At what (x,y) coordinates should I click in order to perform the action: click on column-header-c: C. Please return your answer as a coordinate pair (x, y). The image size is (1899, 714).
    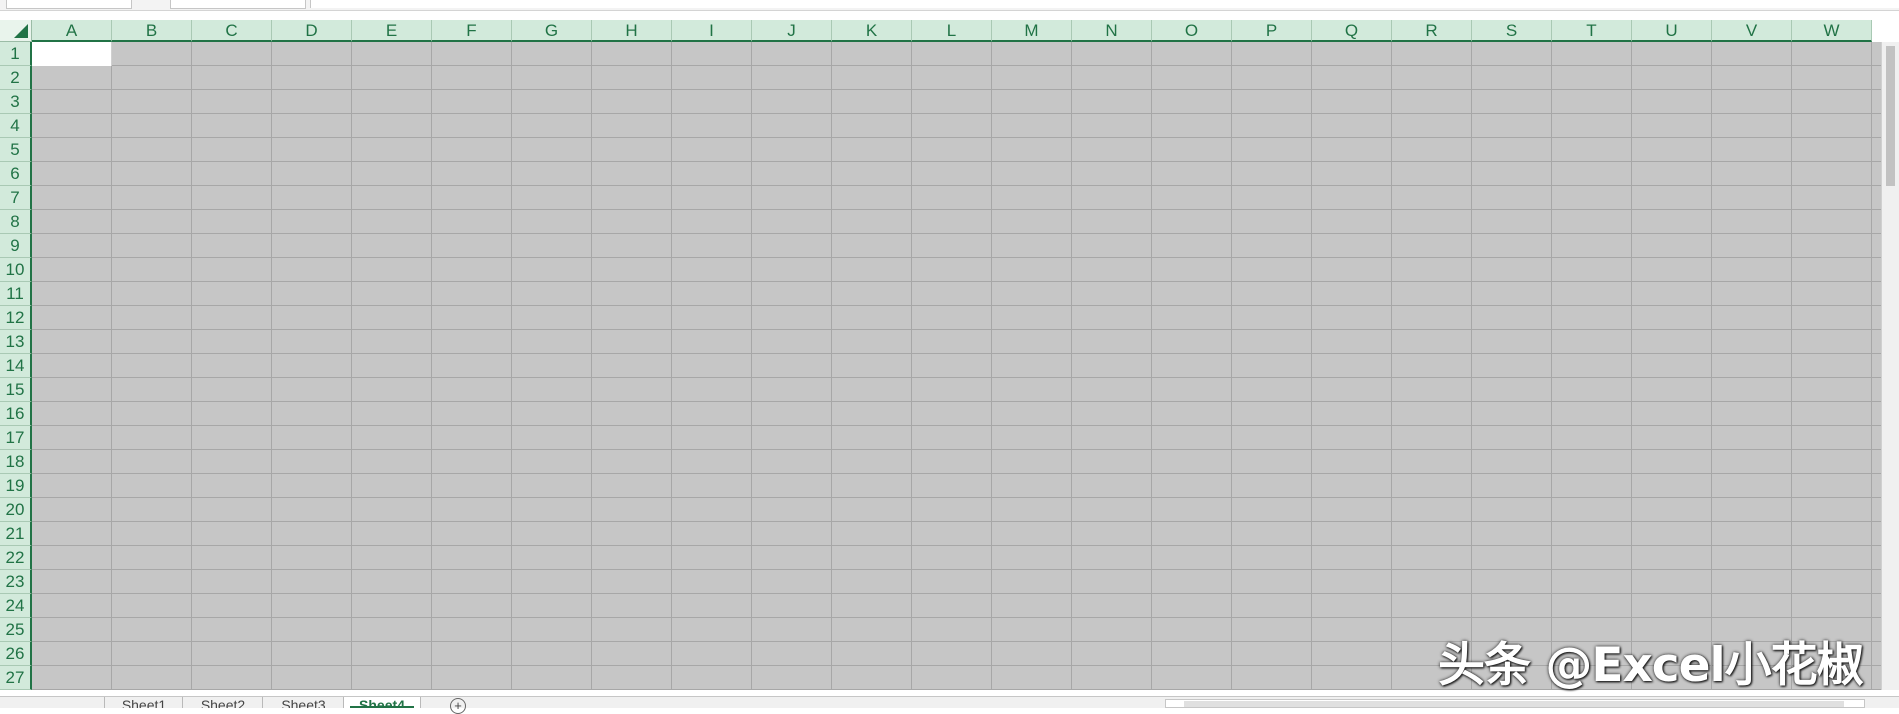
    Looking at the image, I should click on (232, 31).